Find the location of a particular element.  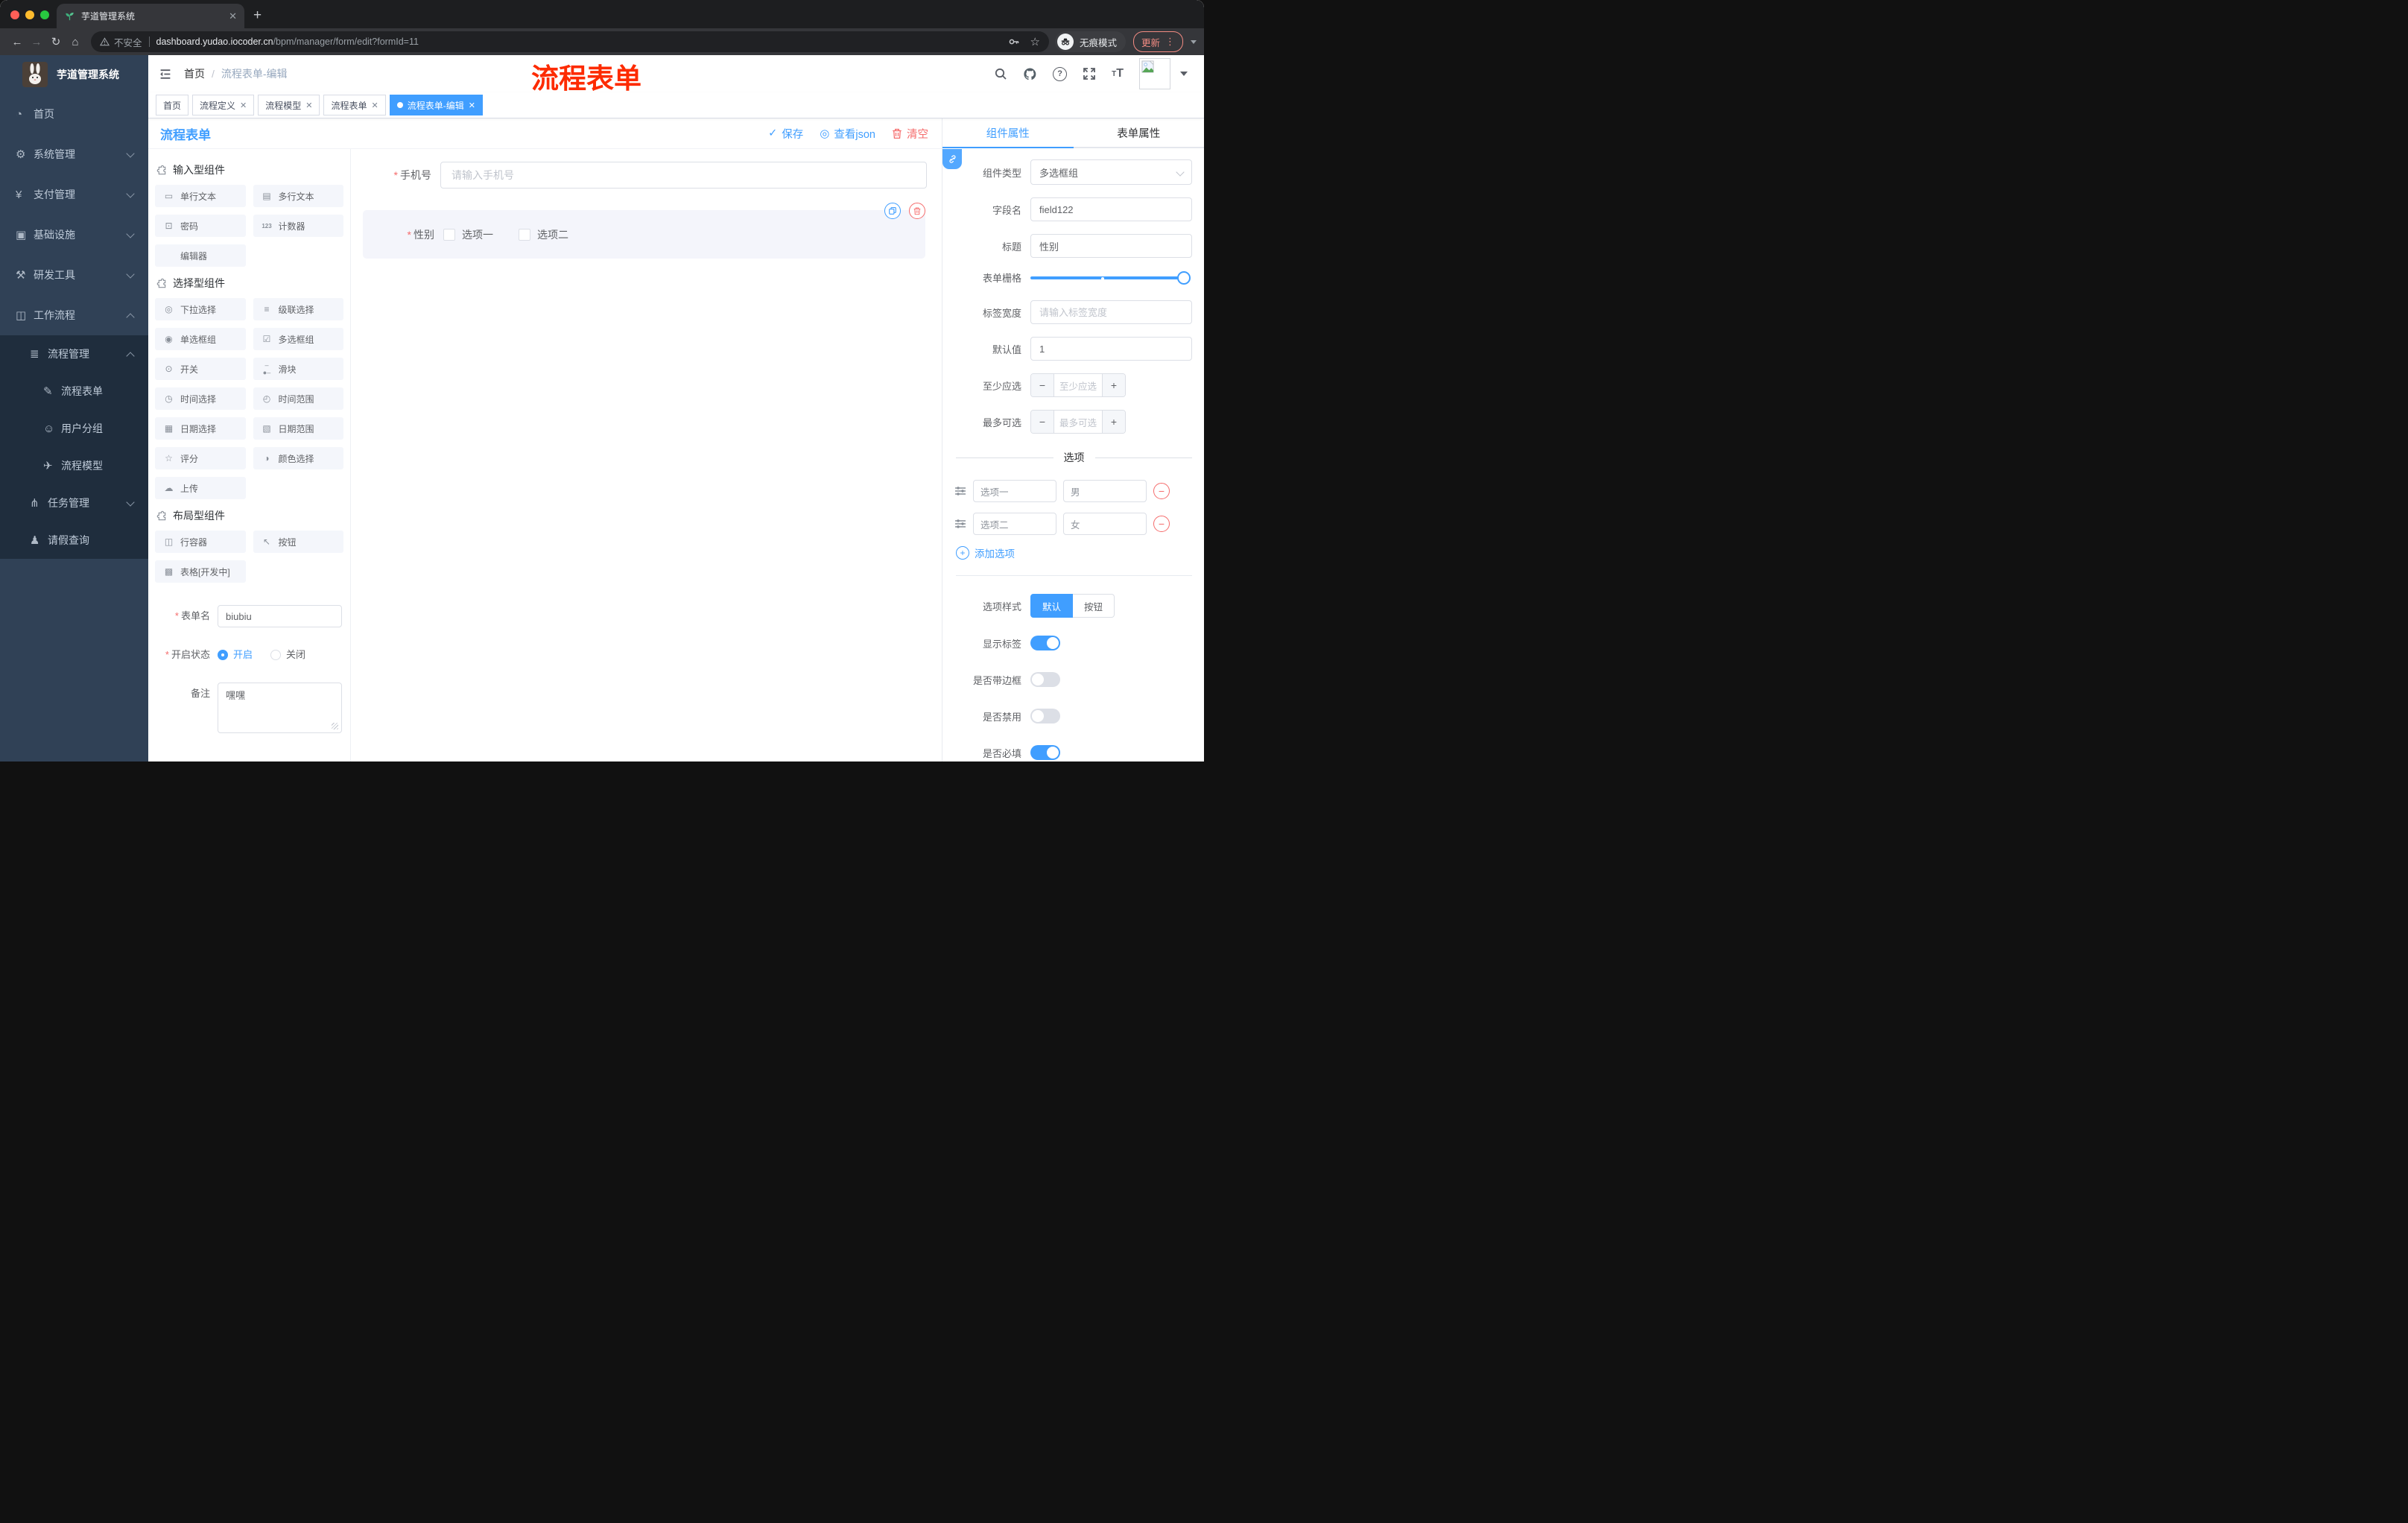

new-tab-button: + is located at coordinates (257, 16).